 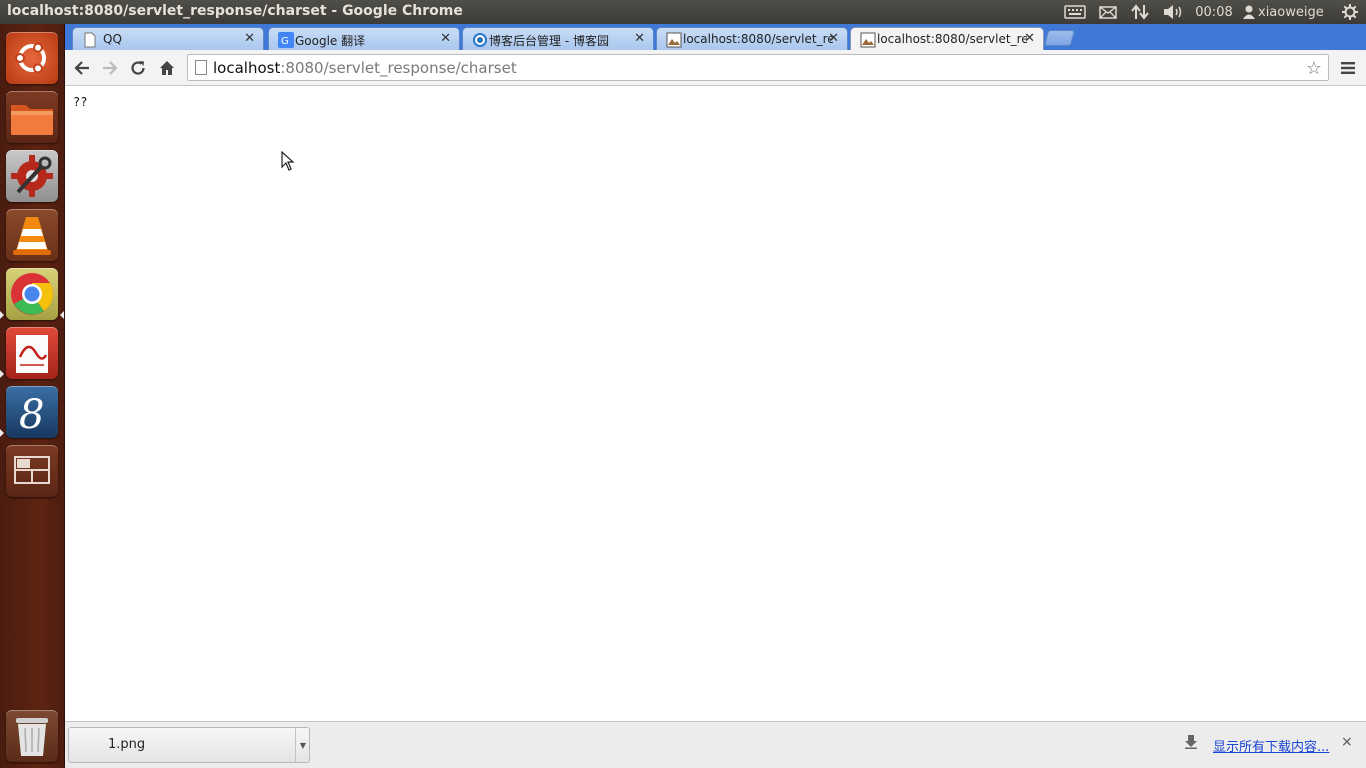 I want to click on page-icon, so click(x=90, y=40).